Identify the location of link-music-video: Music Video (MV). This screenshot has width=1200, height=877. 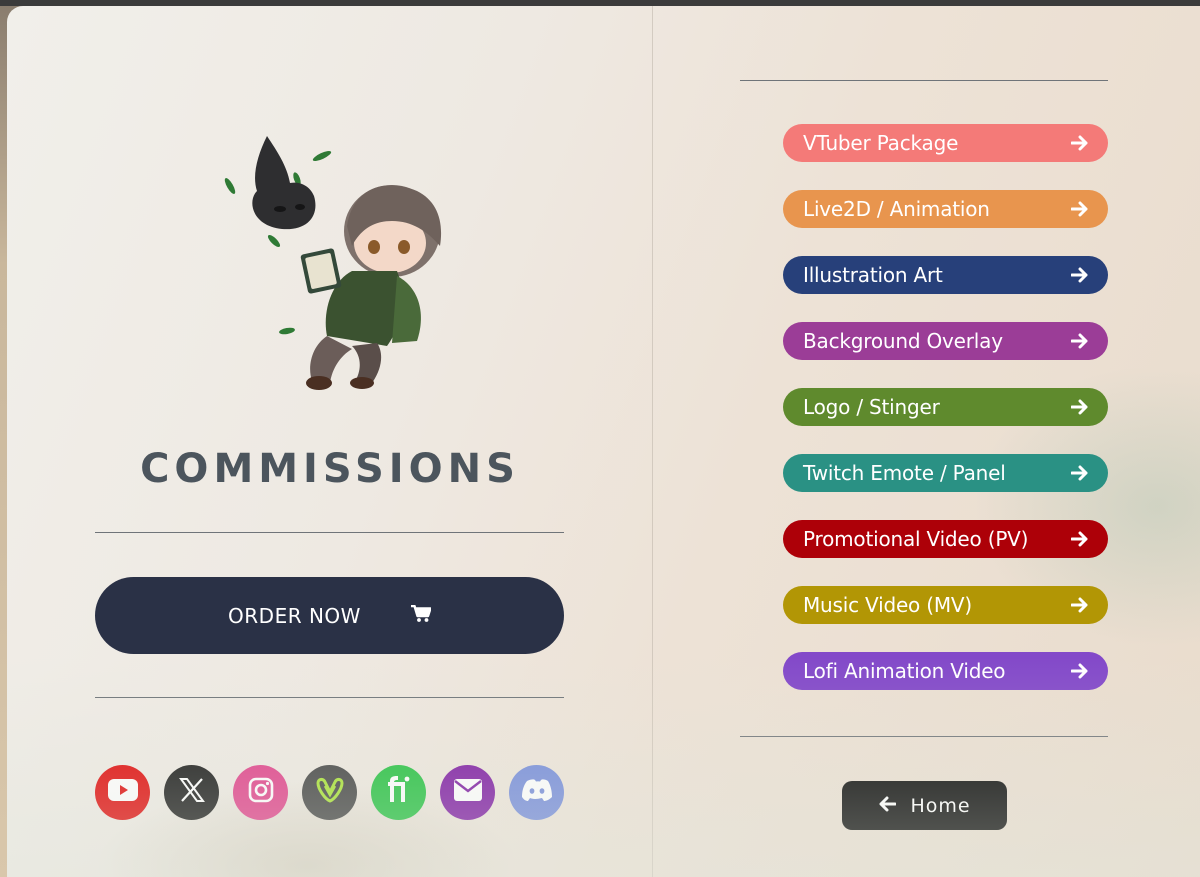
(945, 605).